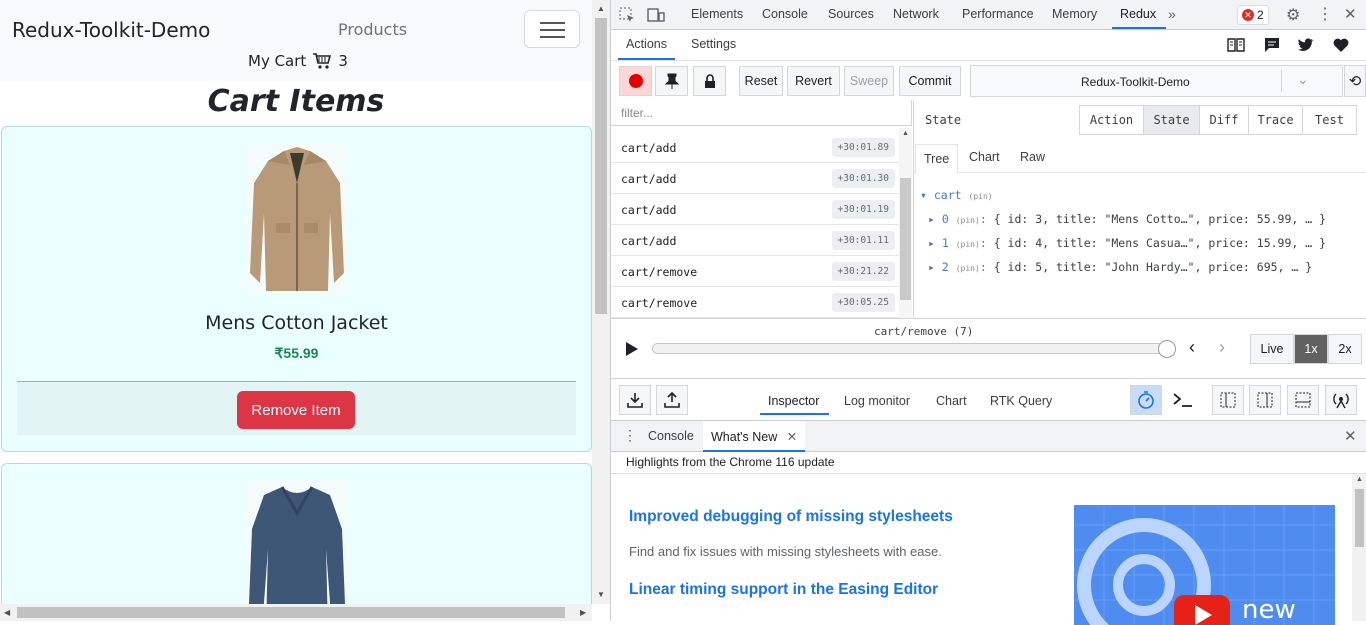 The width and height of the screenshot is (1366, 625). What do you see at coordinates (1111, 120) in the screenshot?
I see `tab-action: Action` at bounding box center [1111, 120].